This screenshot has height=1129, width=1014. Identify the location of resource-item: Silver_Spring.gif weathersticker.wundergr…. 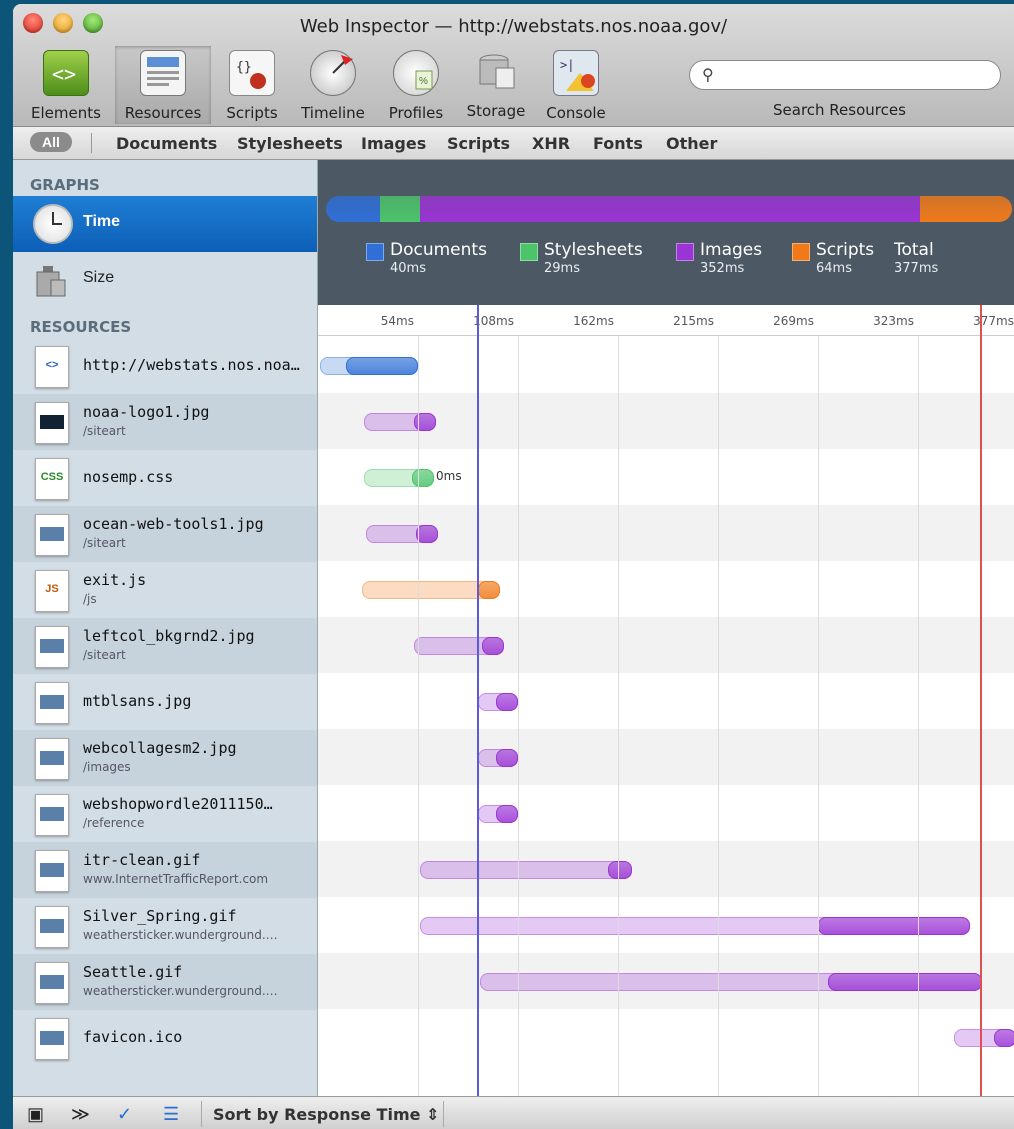
(165, 926).